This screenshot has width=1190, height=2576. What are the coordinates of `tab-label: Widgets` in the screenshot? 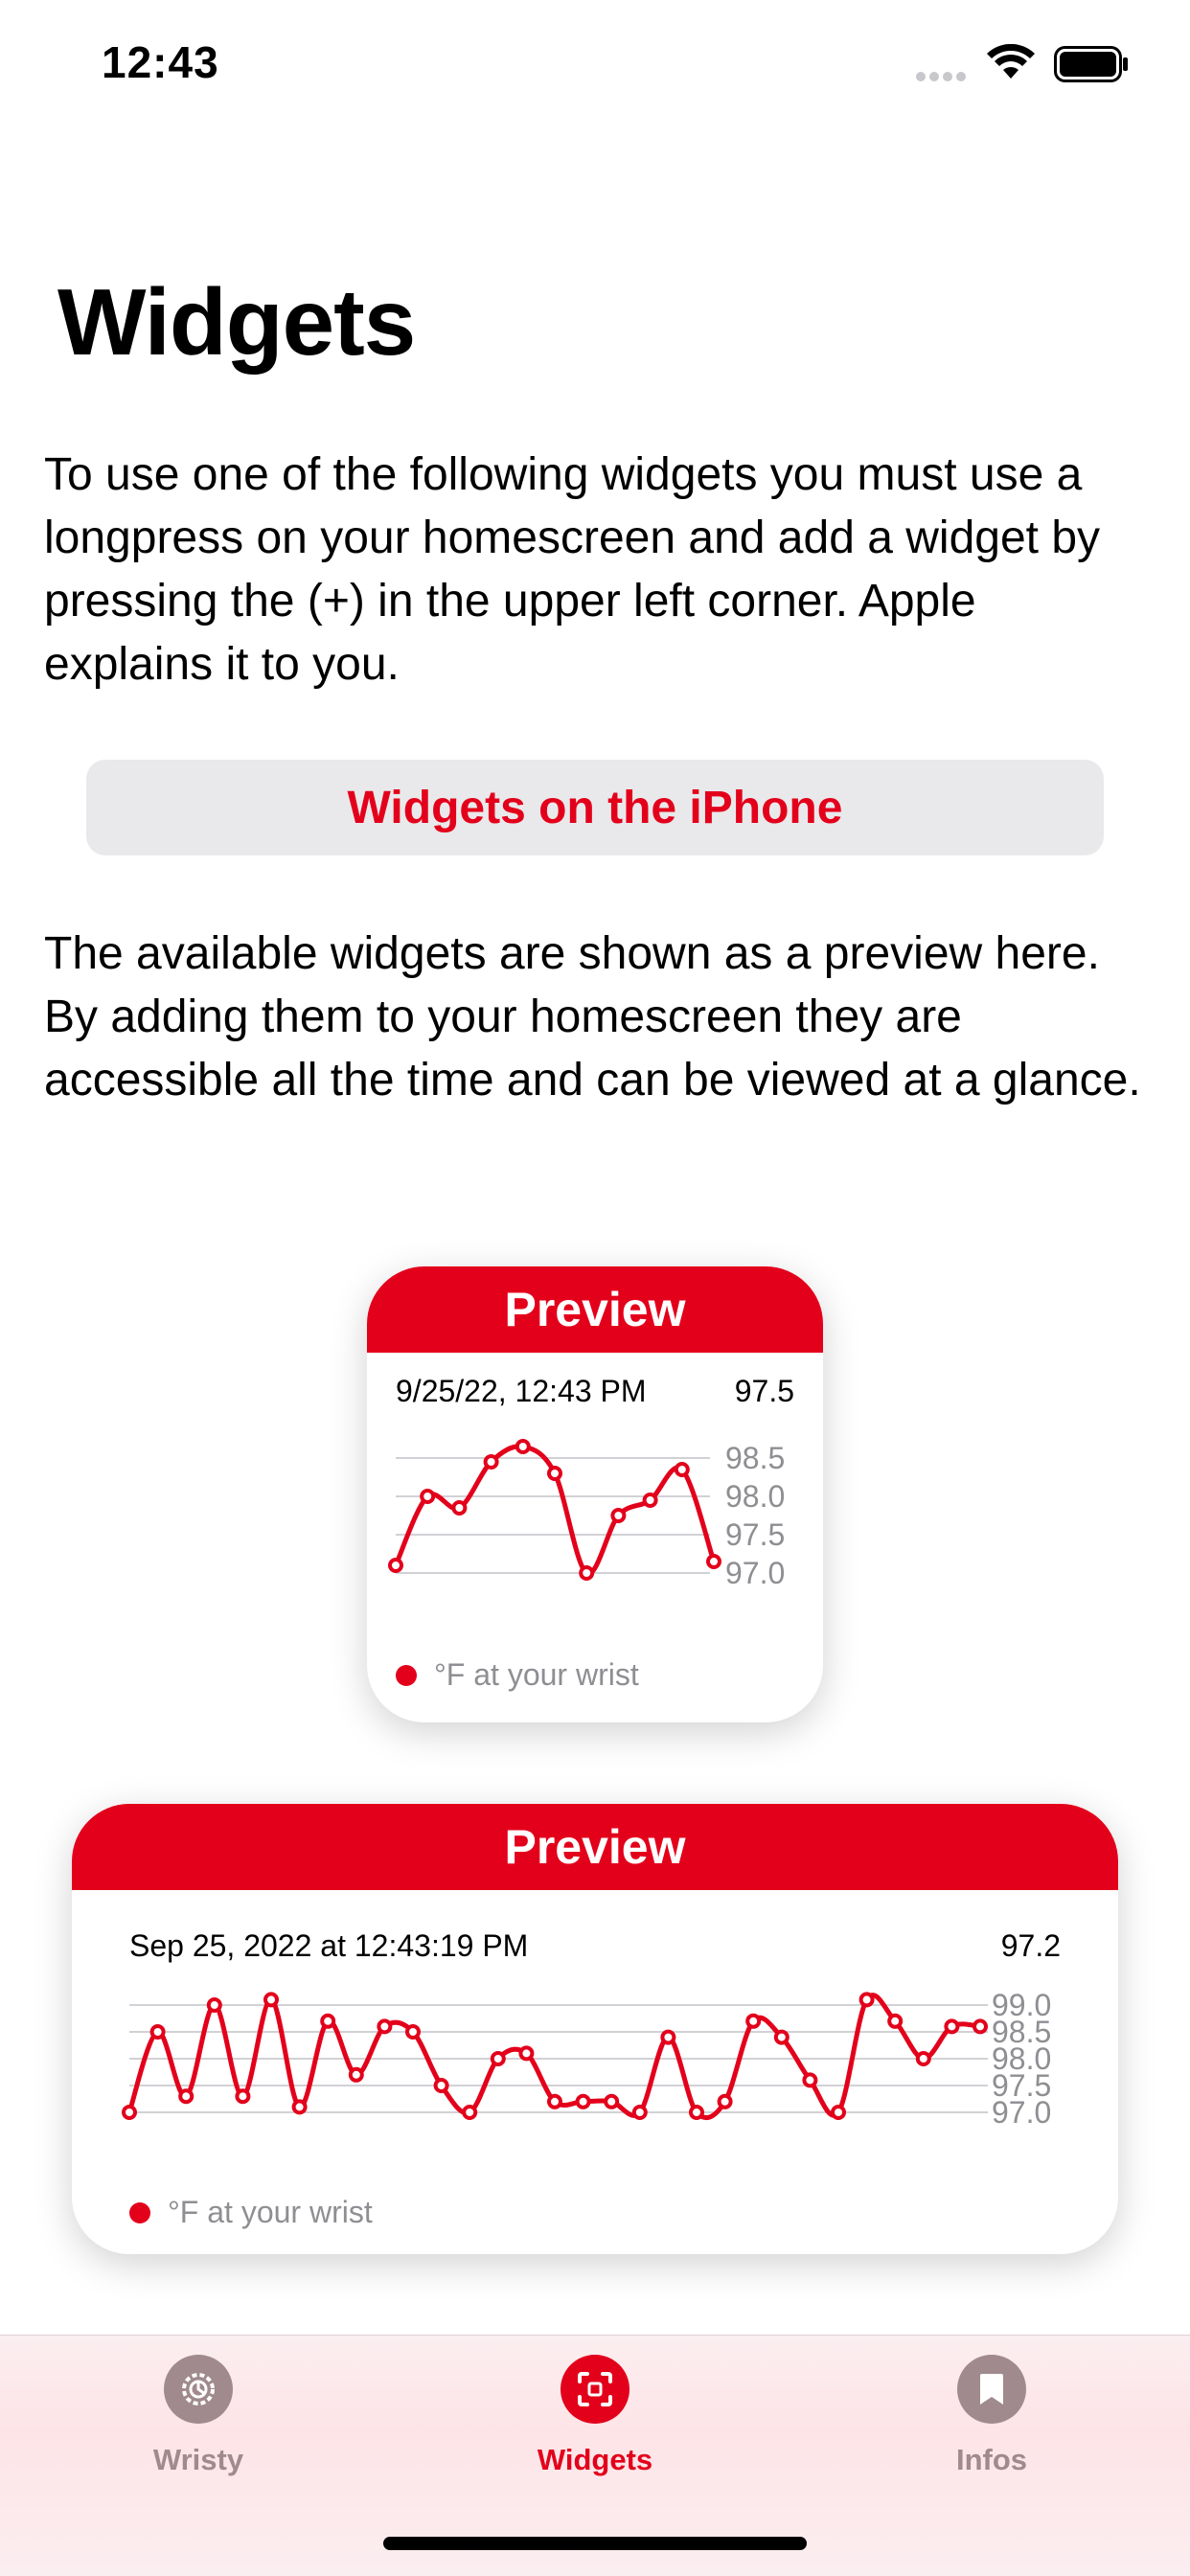 It's located at (595, 2459).